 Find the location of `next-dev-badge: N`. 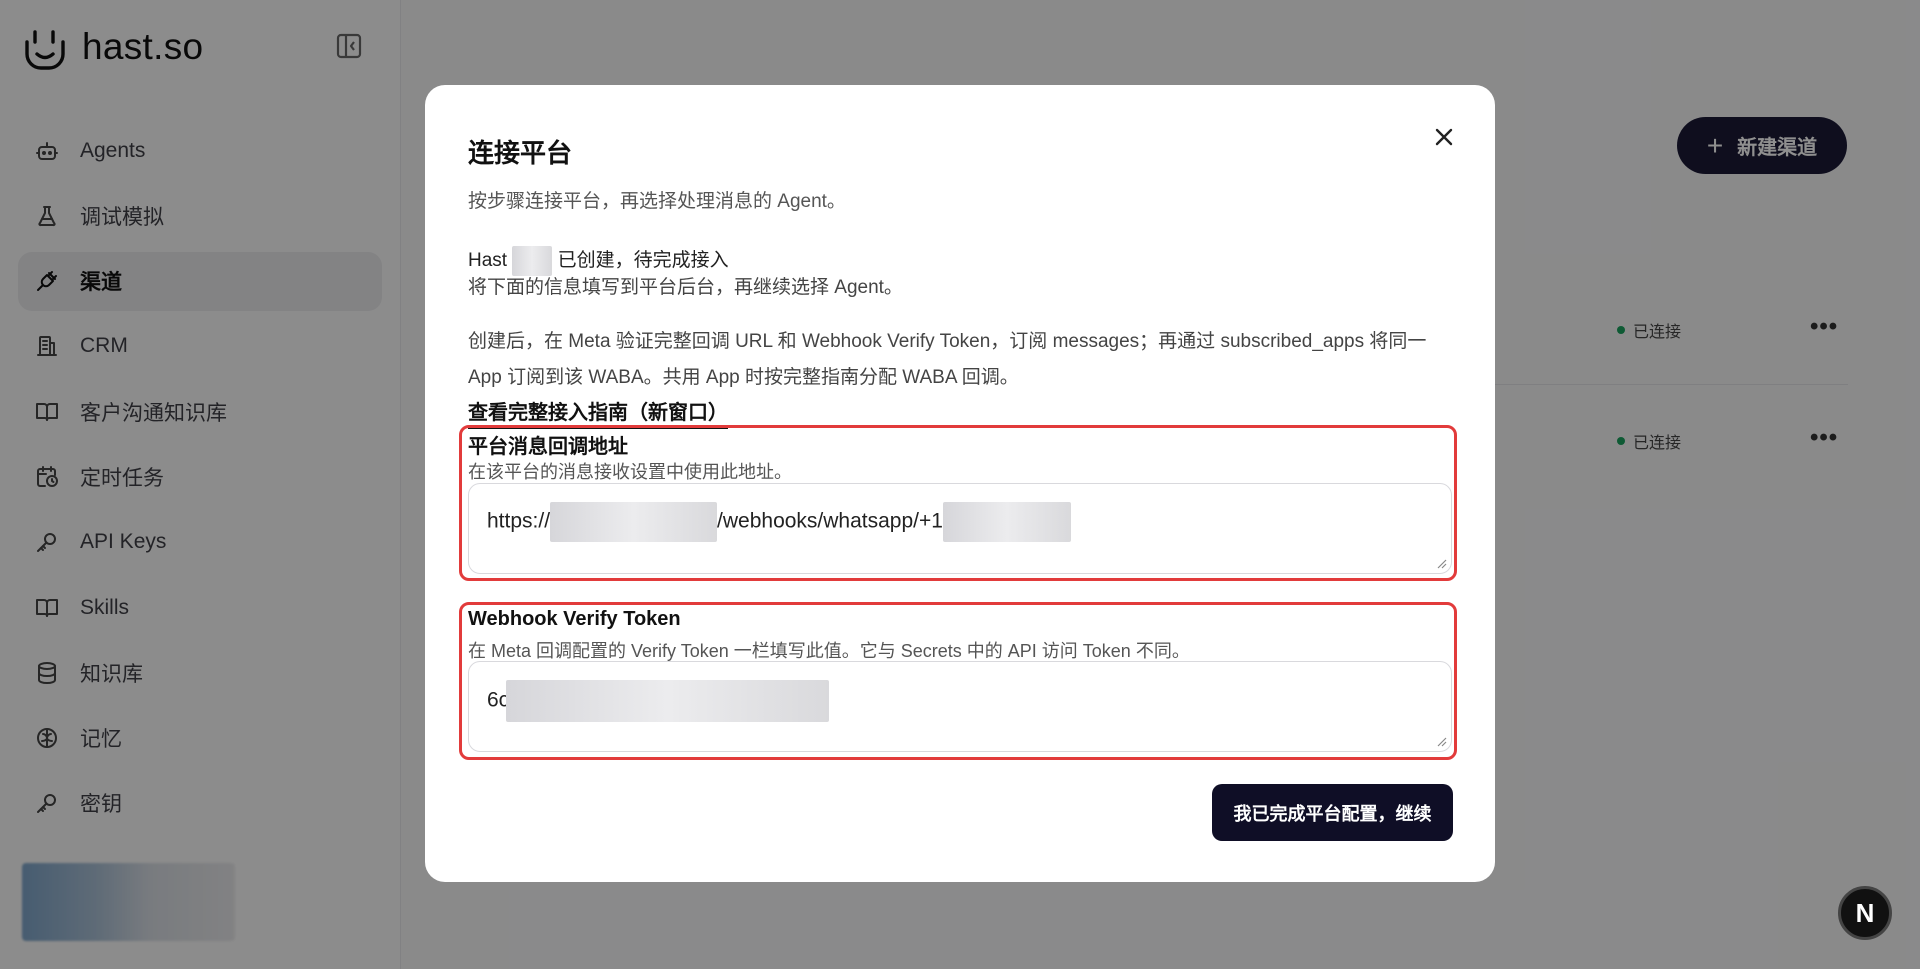

next-dev-badge: N is located at coordinates (1865, 913).